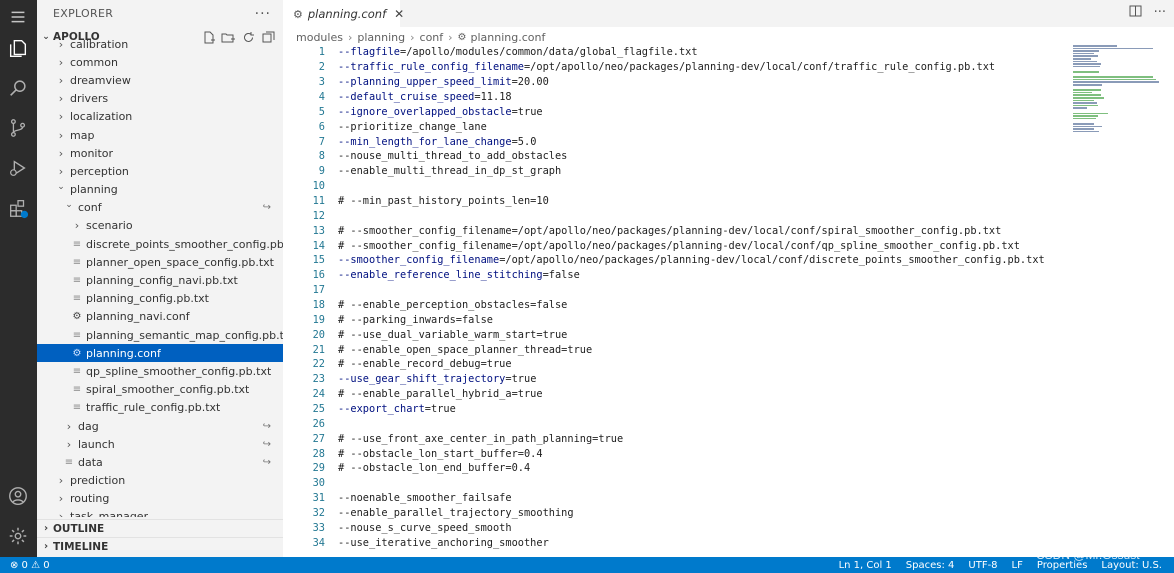 The width and height of the screenshot is (1174, 573). What do you see at coordinates (160, 299) in the screenshot?
I see `tree-file: ≡ planning_config.pb.txt` at bounding box center [160, 299].